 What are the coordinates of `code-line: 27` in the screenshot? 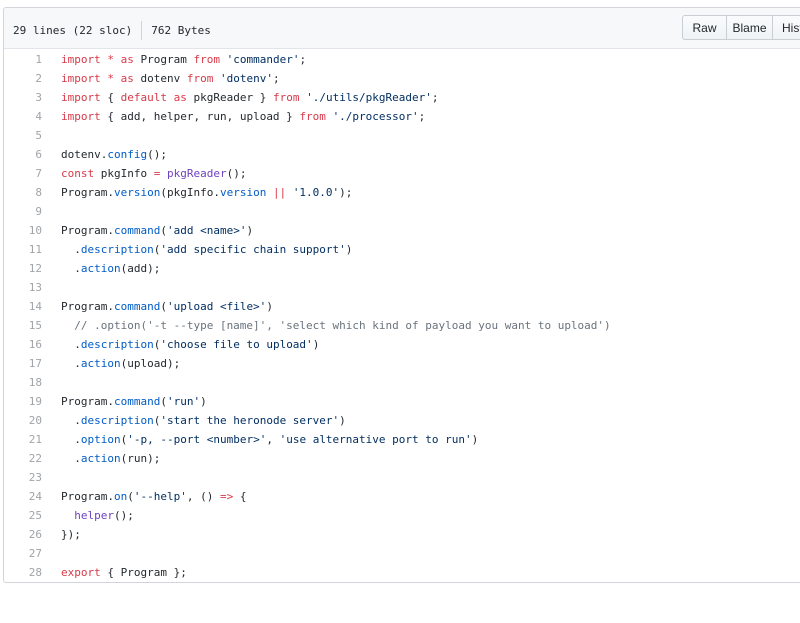 It's located at (402, 553).